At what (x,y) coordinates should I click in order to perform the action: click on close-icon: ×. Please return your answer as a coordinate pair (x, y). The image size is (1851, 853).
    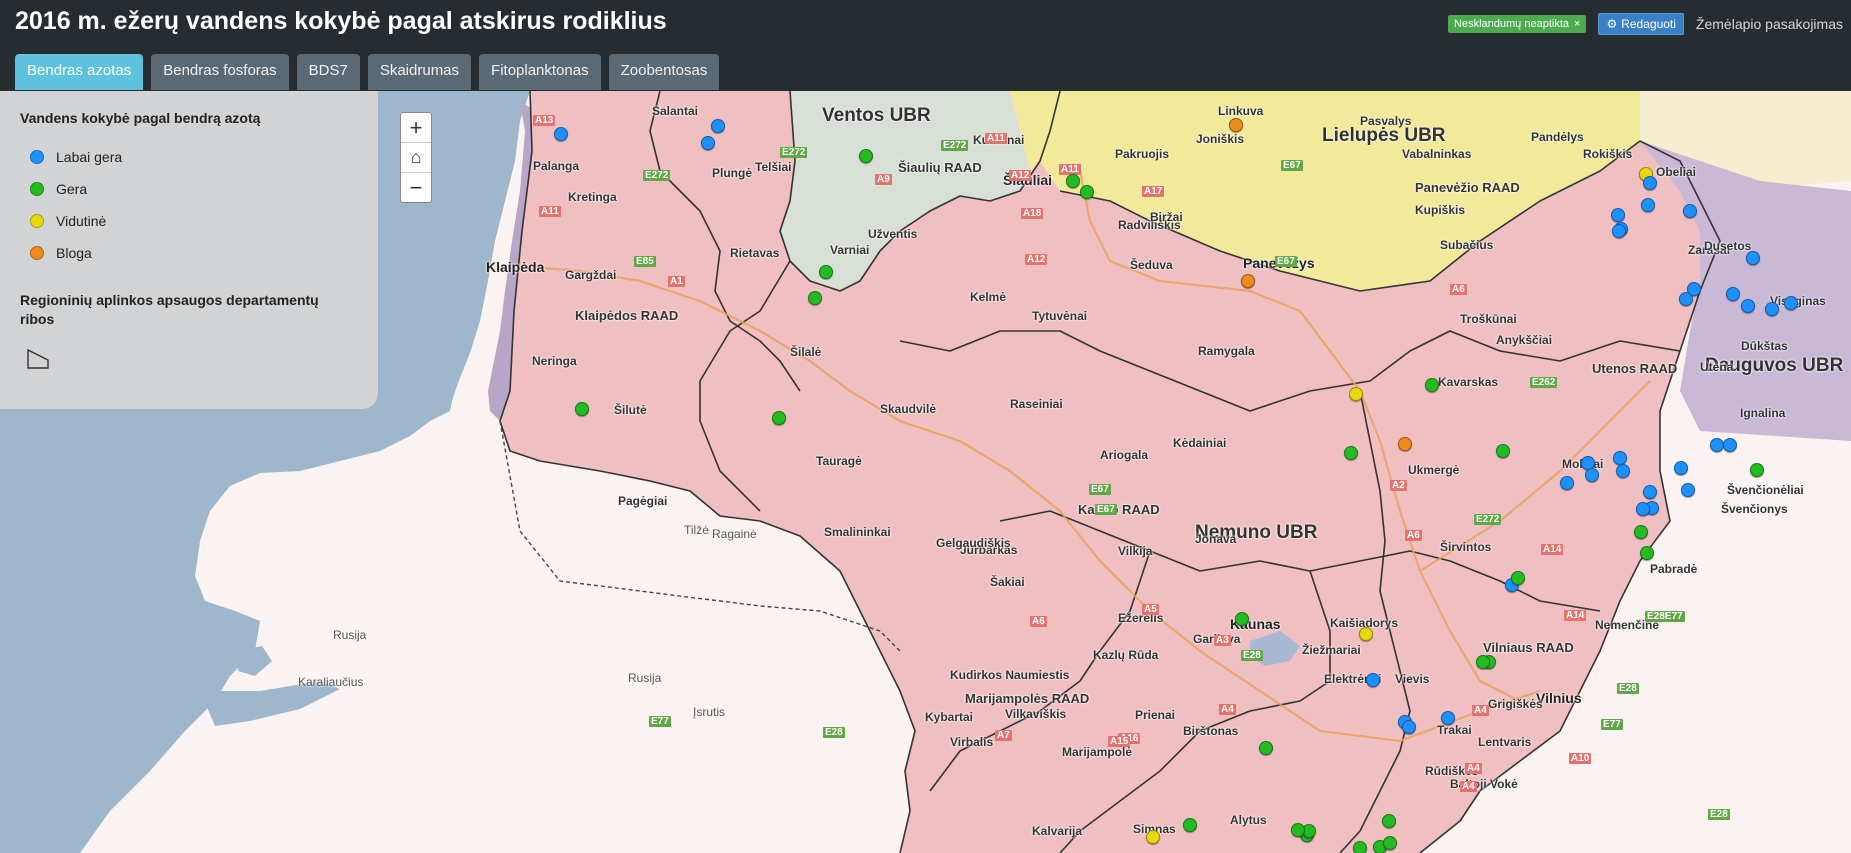
    Looking at the image, I should click on (1577, 24).